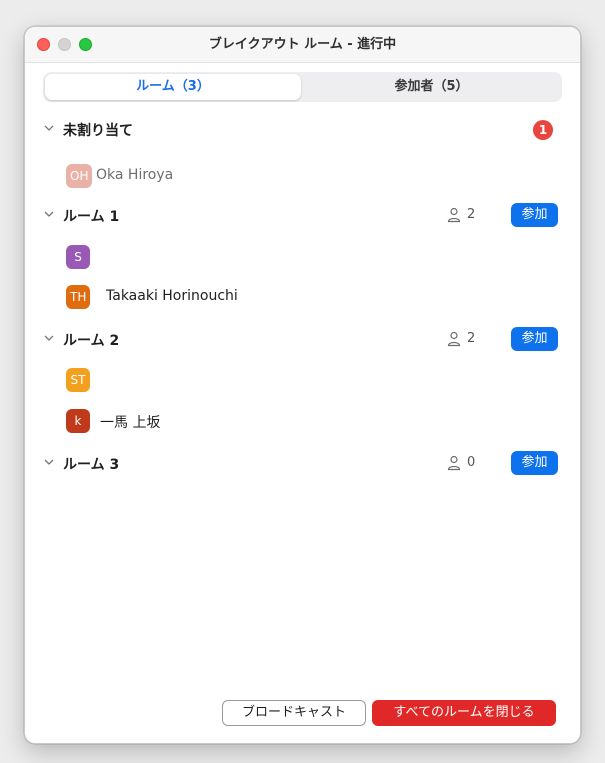  I want to click on title-bar: ブレイクアウト ルーム - 進行中, so click(302, 45).